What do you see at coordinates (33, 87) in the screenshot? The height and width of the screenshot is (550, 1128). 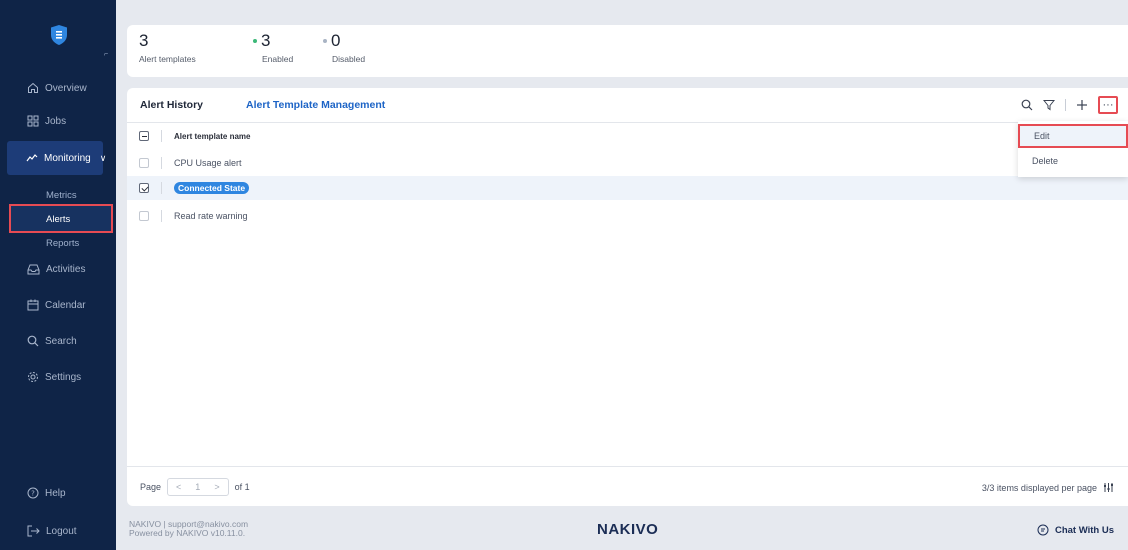 I see `home-icon` at bounding box center [33, 87].